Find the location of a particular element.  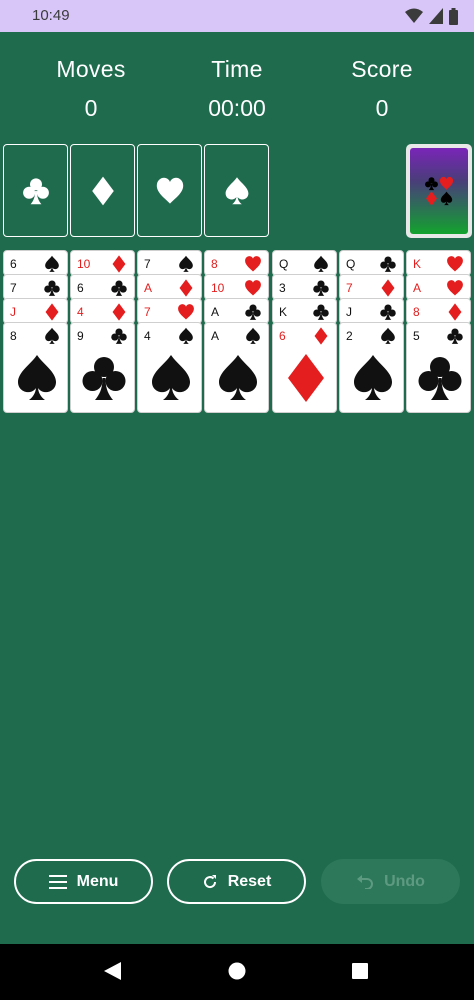

card-rank: 8 is located at coordinates (214, 264).